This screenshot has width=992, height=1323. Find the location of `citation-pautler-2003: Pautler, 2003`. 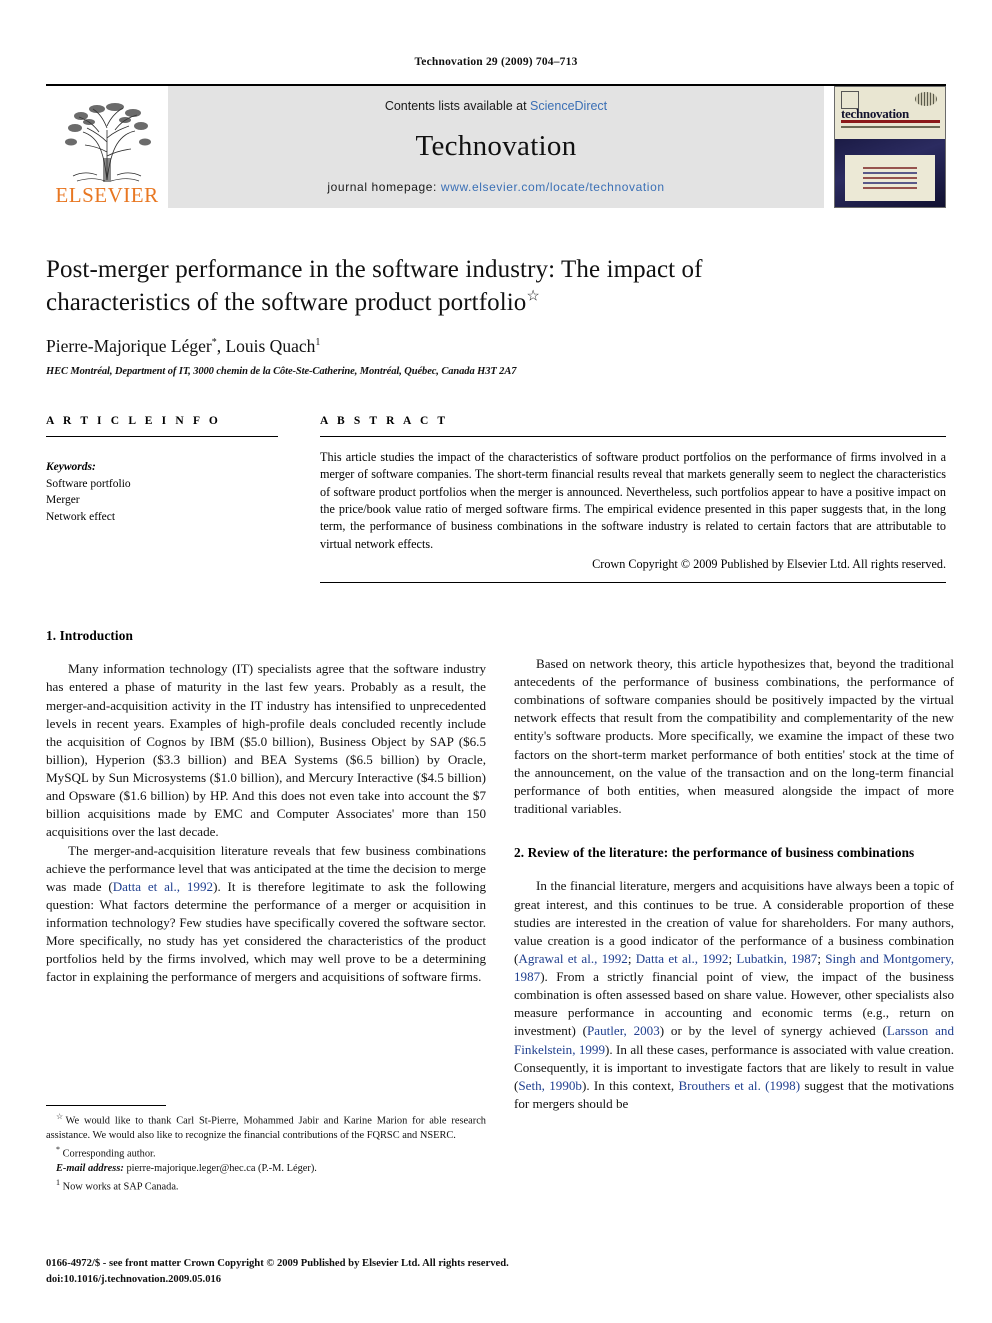

citation-pautler-2003: Pautler, 2003 is located at coordinates (623, 1030).